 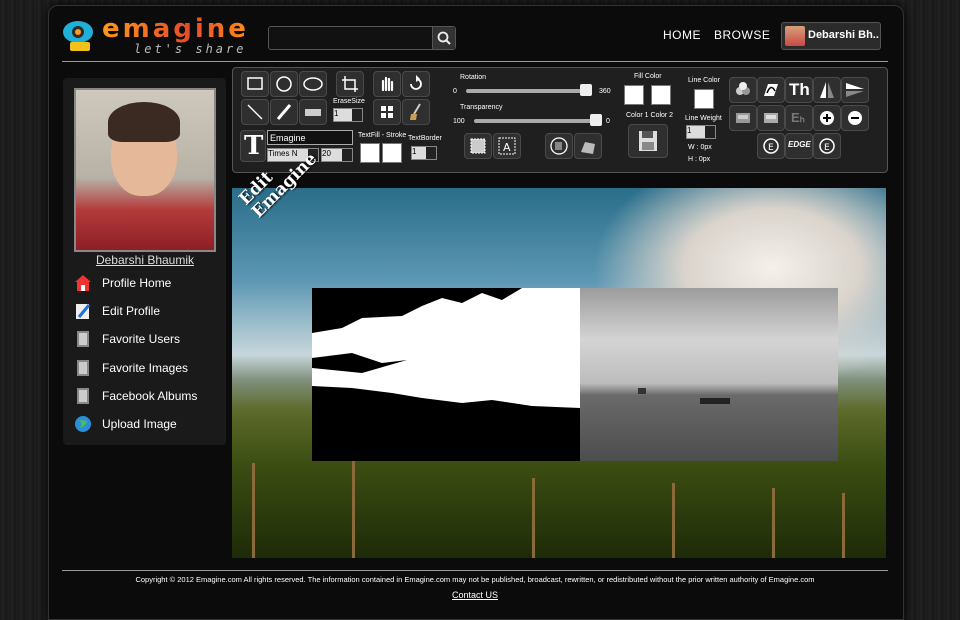 I want to click on text-effect-button: Th, so click(x=799, y=90).